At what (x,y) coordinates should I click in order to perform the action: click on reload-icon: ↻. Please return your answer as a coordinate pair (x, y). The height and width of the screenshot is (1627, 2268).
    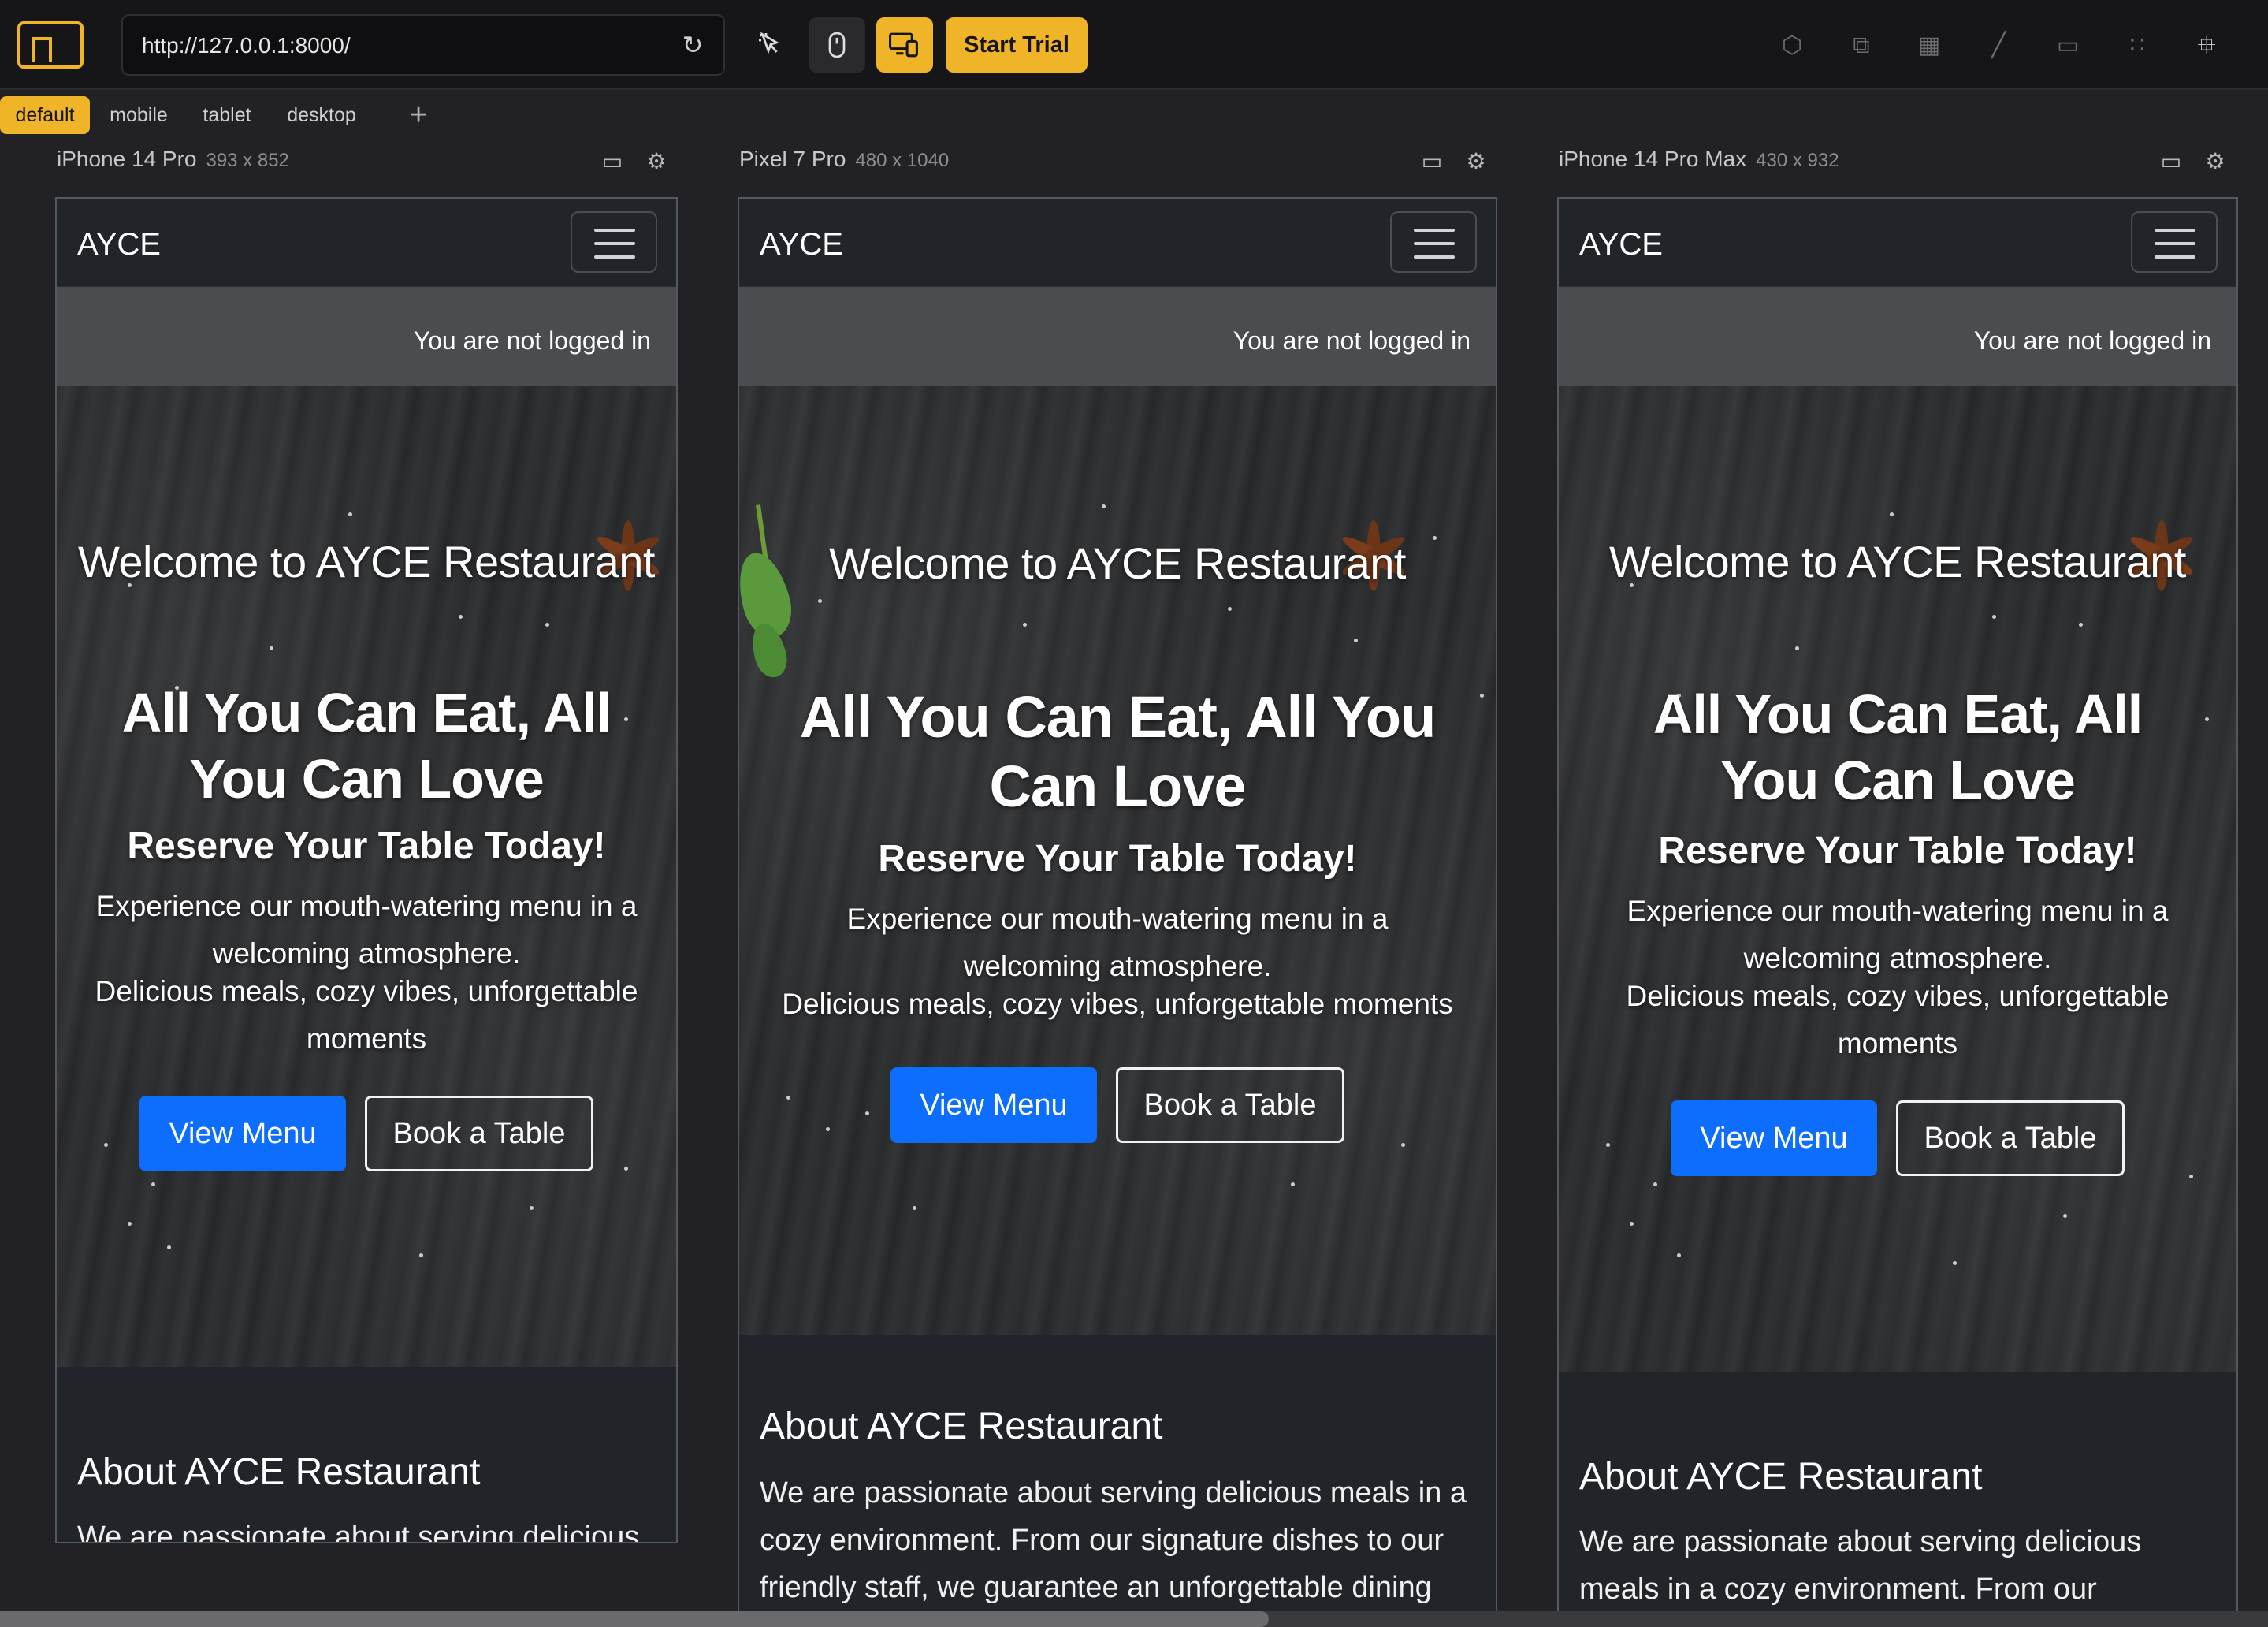
    Looking at the image, I should click on (692, 45).